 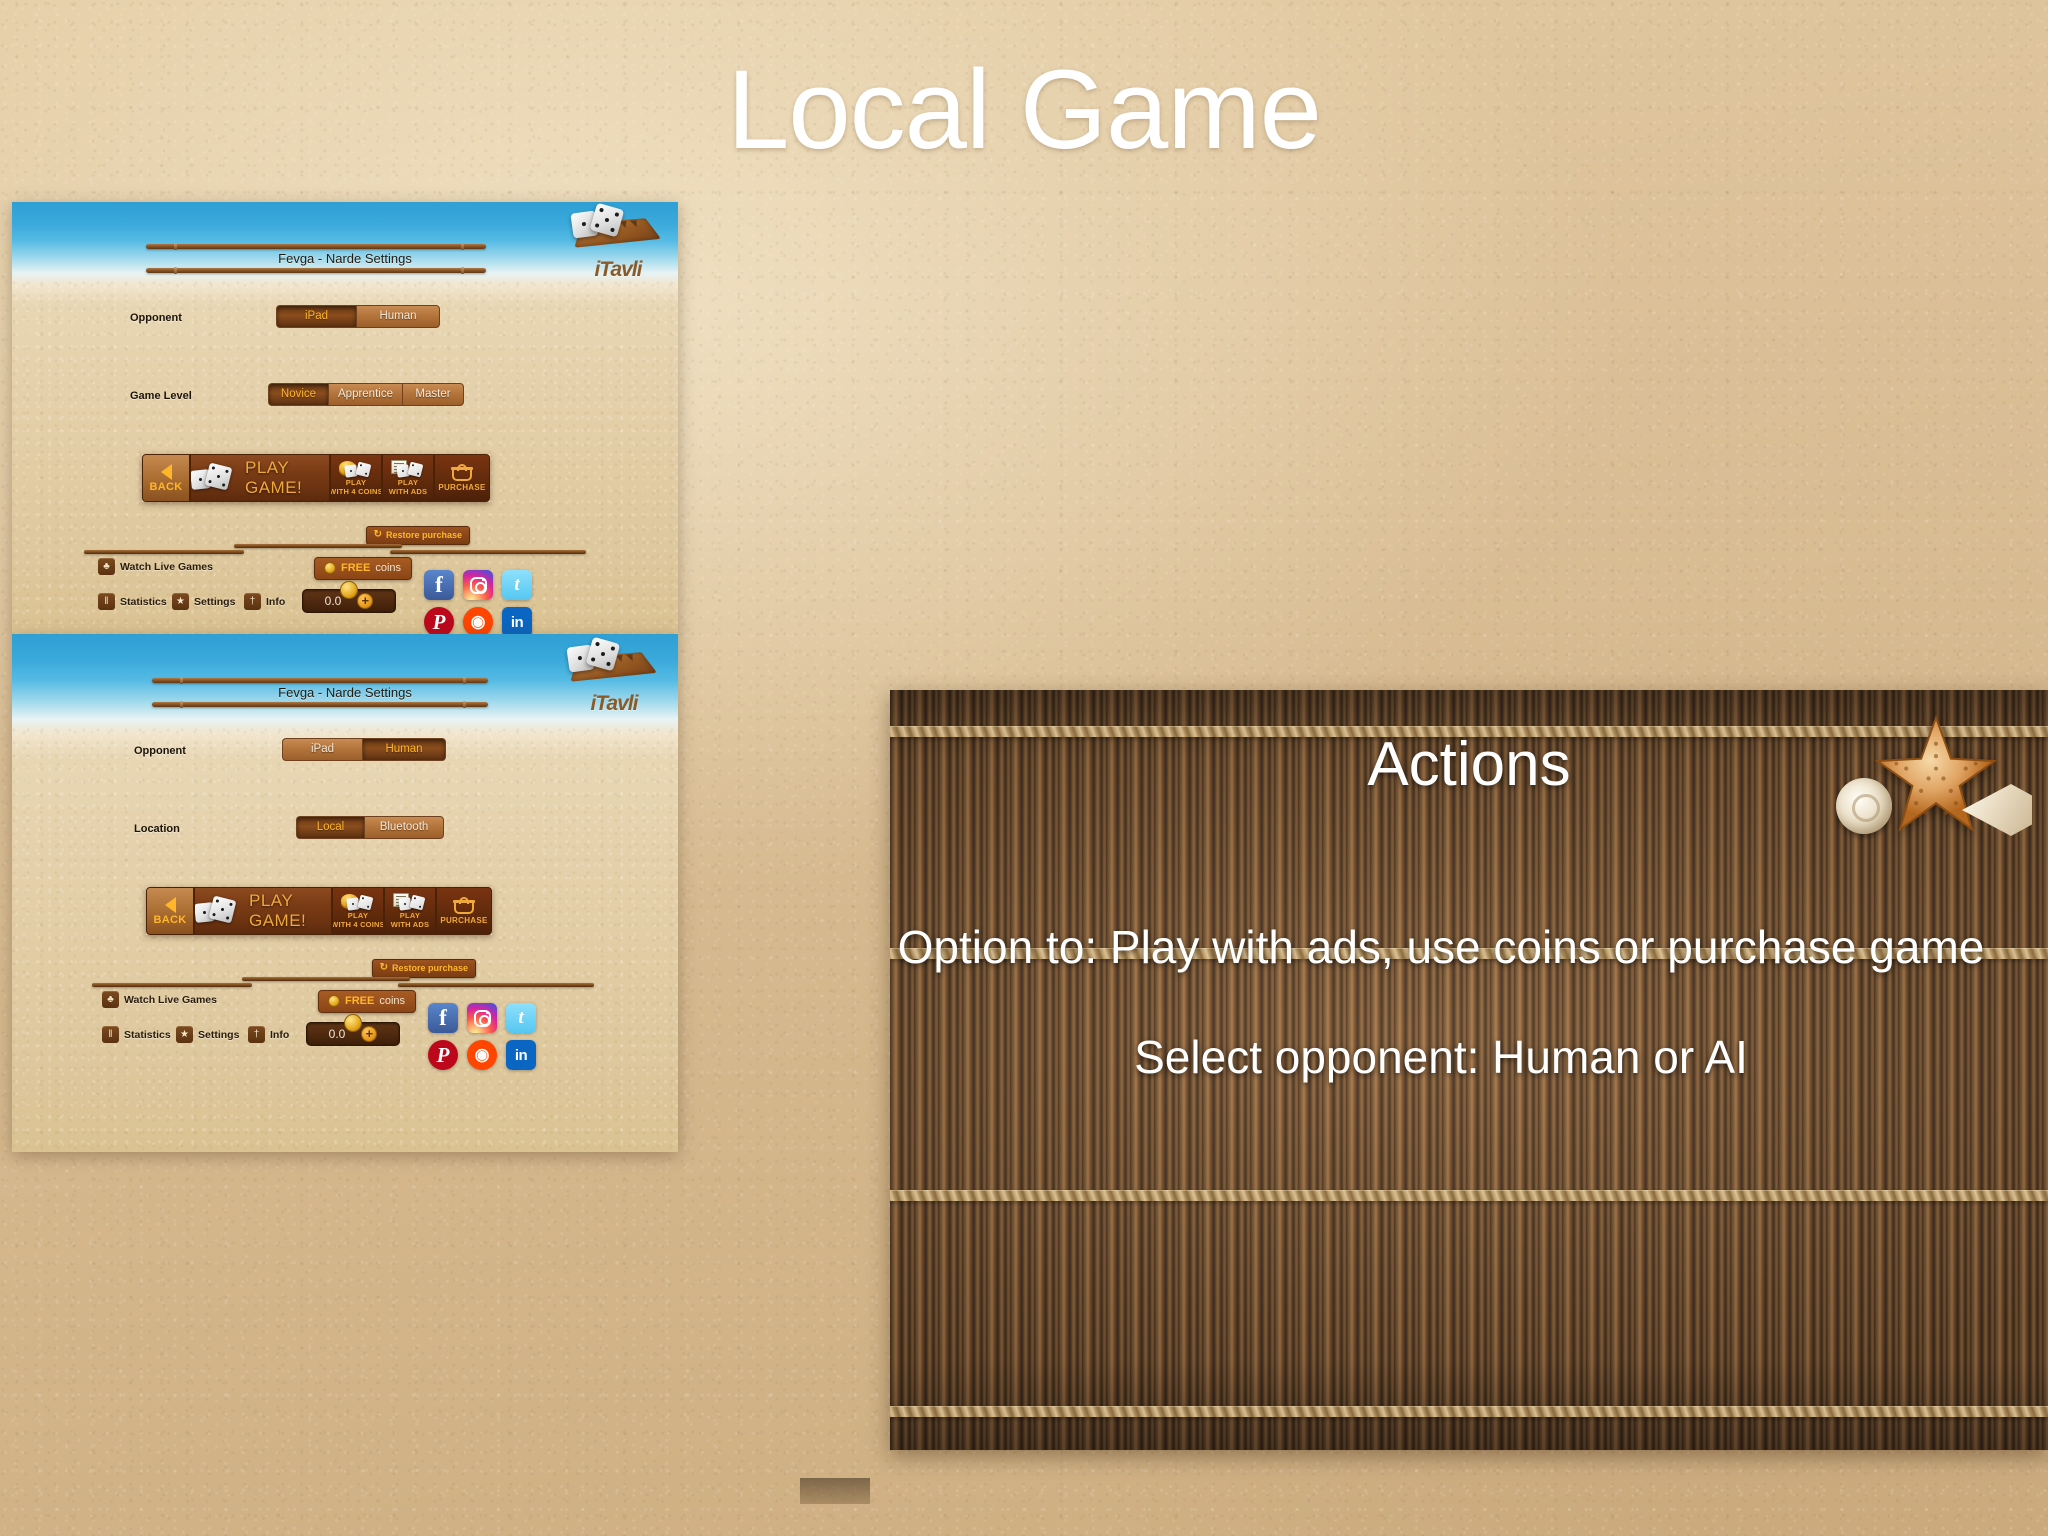 What do you see at coordinates (219, 1034) in the screenshot?
I see `settings-label: Settings` at bounding box center [219, 1034].